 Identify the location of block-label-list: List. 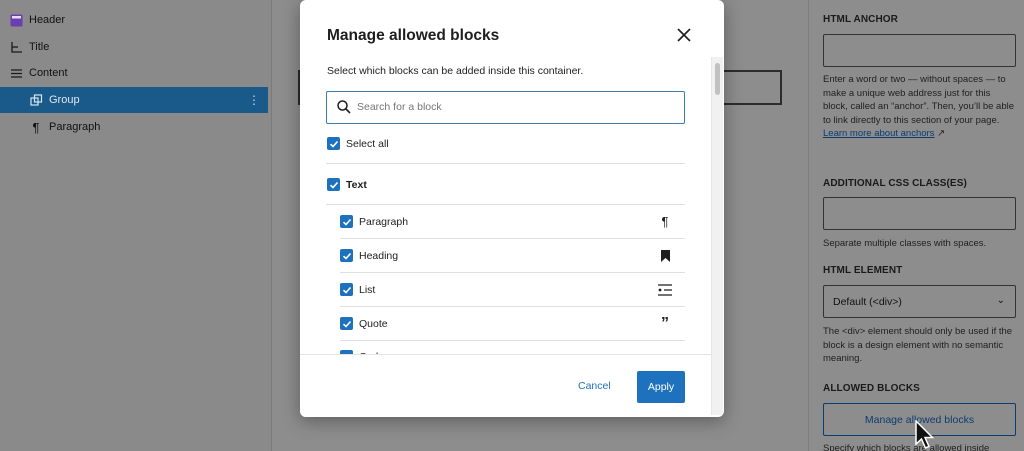
(367, 290).